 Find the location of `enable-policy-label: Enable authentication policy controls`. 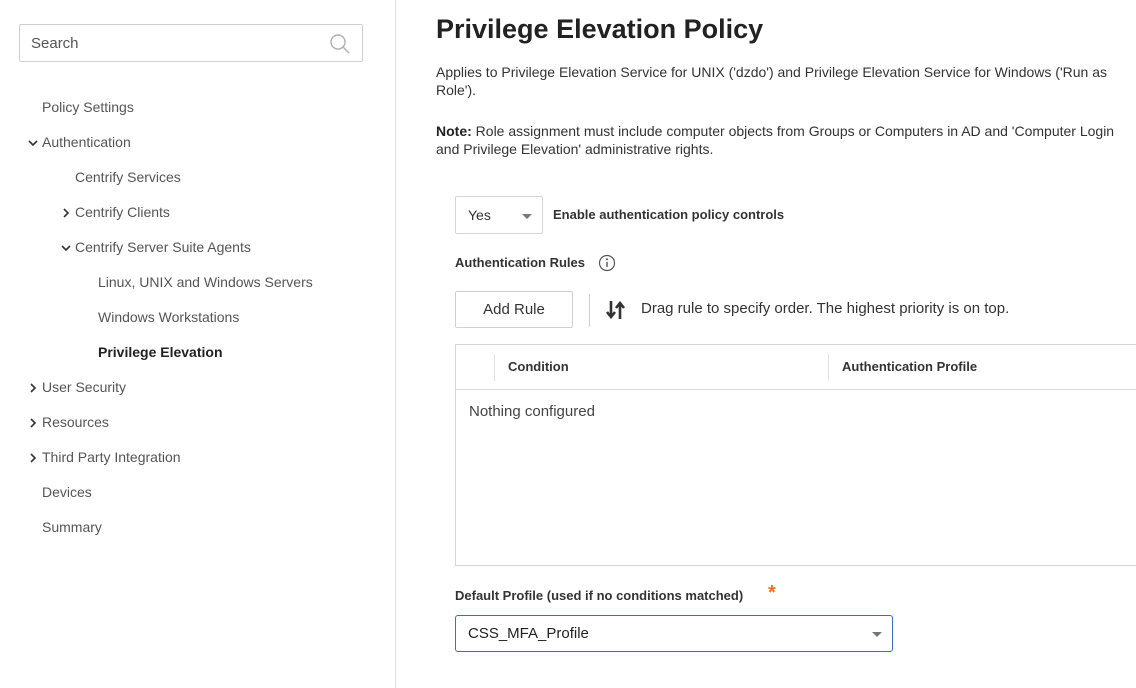

enable-policy-label: Enable authentication policy controls is located at coordinates (669, 214).